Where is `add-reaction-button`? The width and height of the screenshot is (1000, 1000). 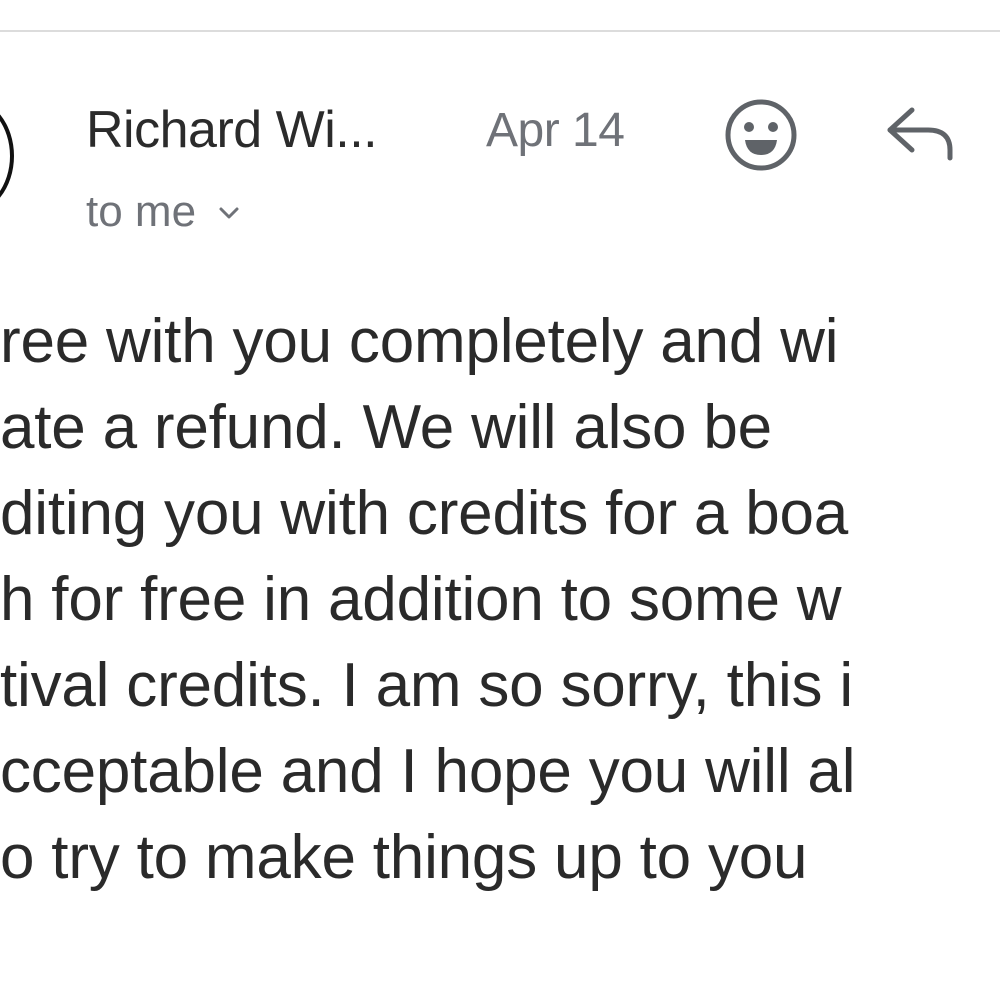
add-reaction-button is located at coordinates (761, 135).